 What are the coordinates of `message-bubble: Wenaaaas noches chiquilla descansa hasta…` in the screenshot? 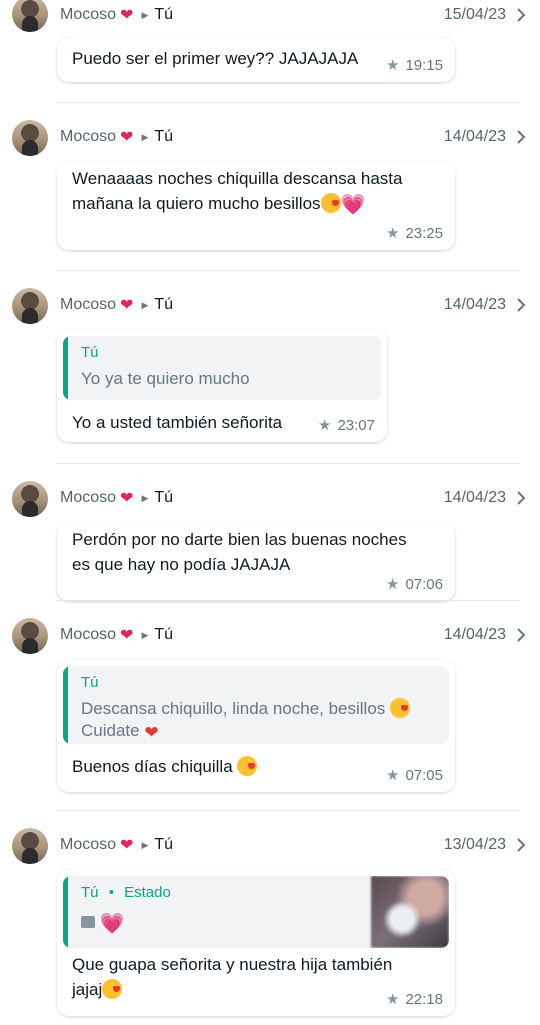 It's located at (256, 206).